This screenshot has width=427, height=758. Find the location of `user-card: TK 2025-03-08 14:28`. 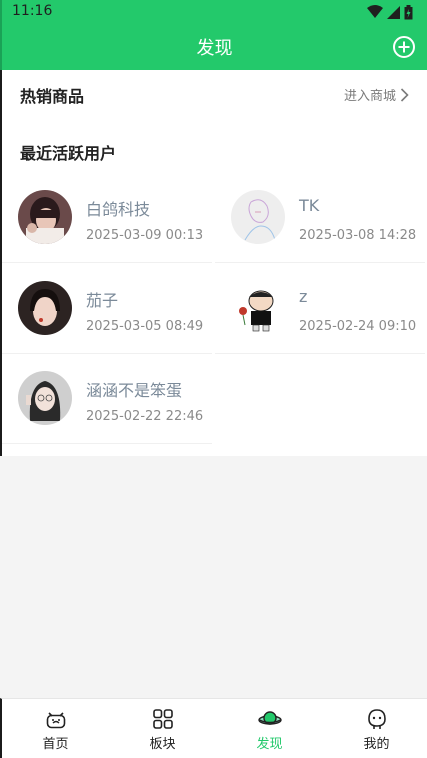

user-card: TK 2025-03-08 14:28 is located at coordinates (320, 218).